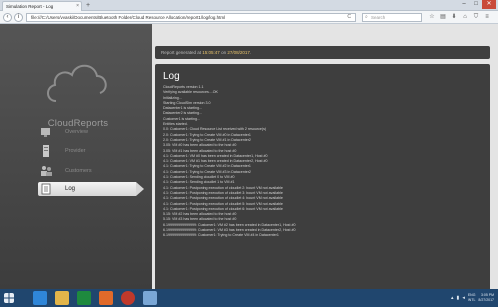 The image size is (498, 307). What do you see at coordinates (88, 5) in the screenshot?
I see `new-tab-button: +` at bounding box center [88, 5].